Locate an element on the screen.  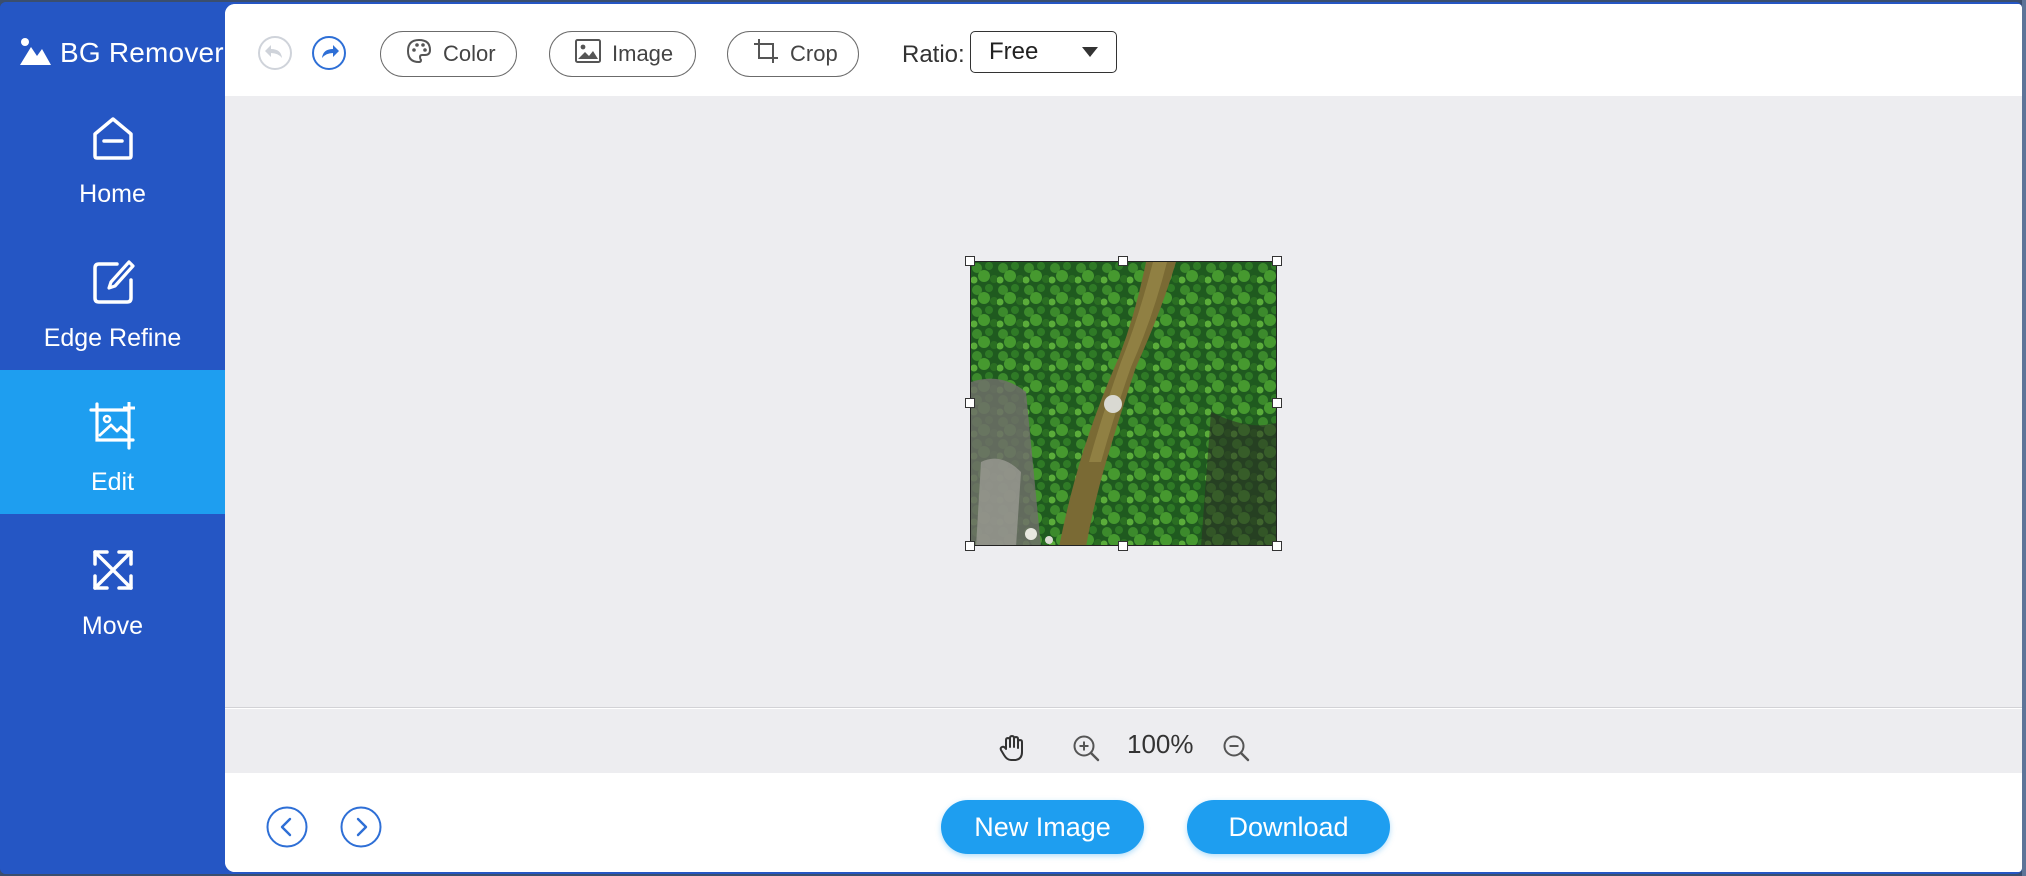
logo-icon is located at coordinates (35, 53).